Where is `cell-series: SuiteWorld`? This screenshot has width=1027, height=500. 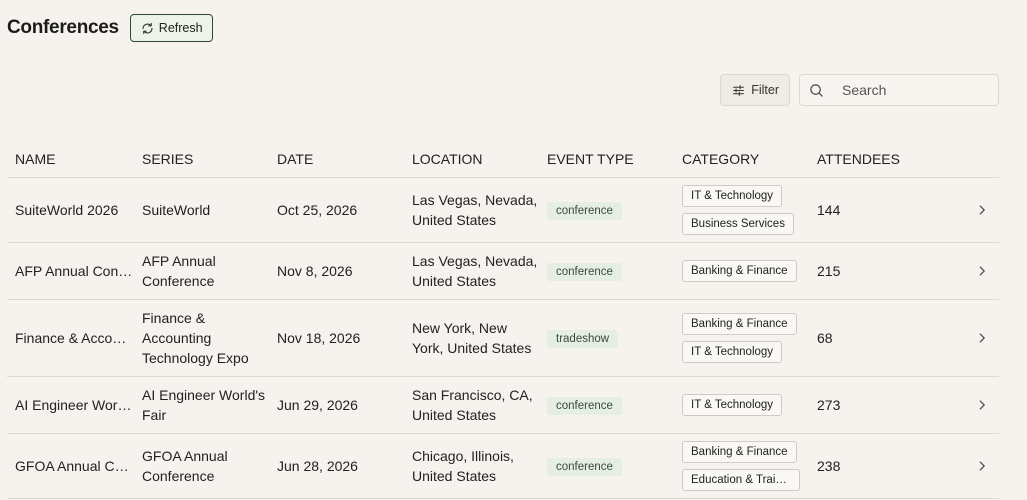
cell-series: SuiteWorld is located at coordinates (176, 210).